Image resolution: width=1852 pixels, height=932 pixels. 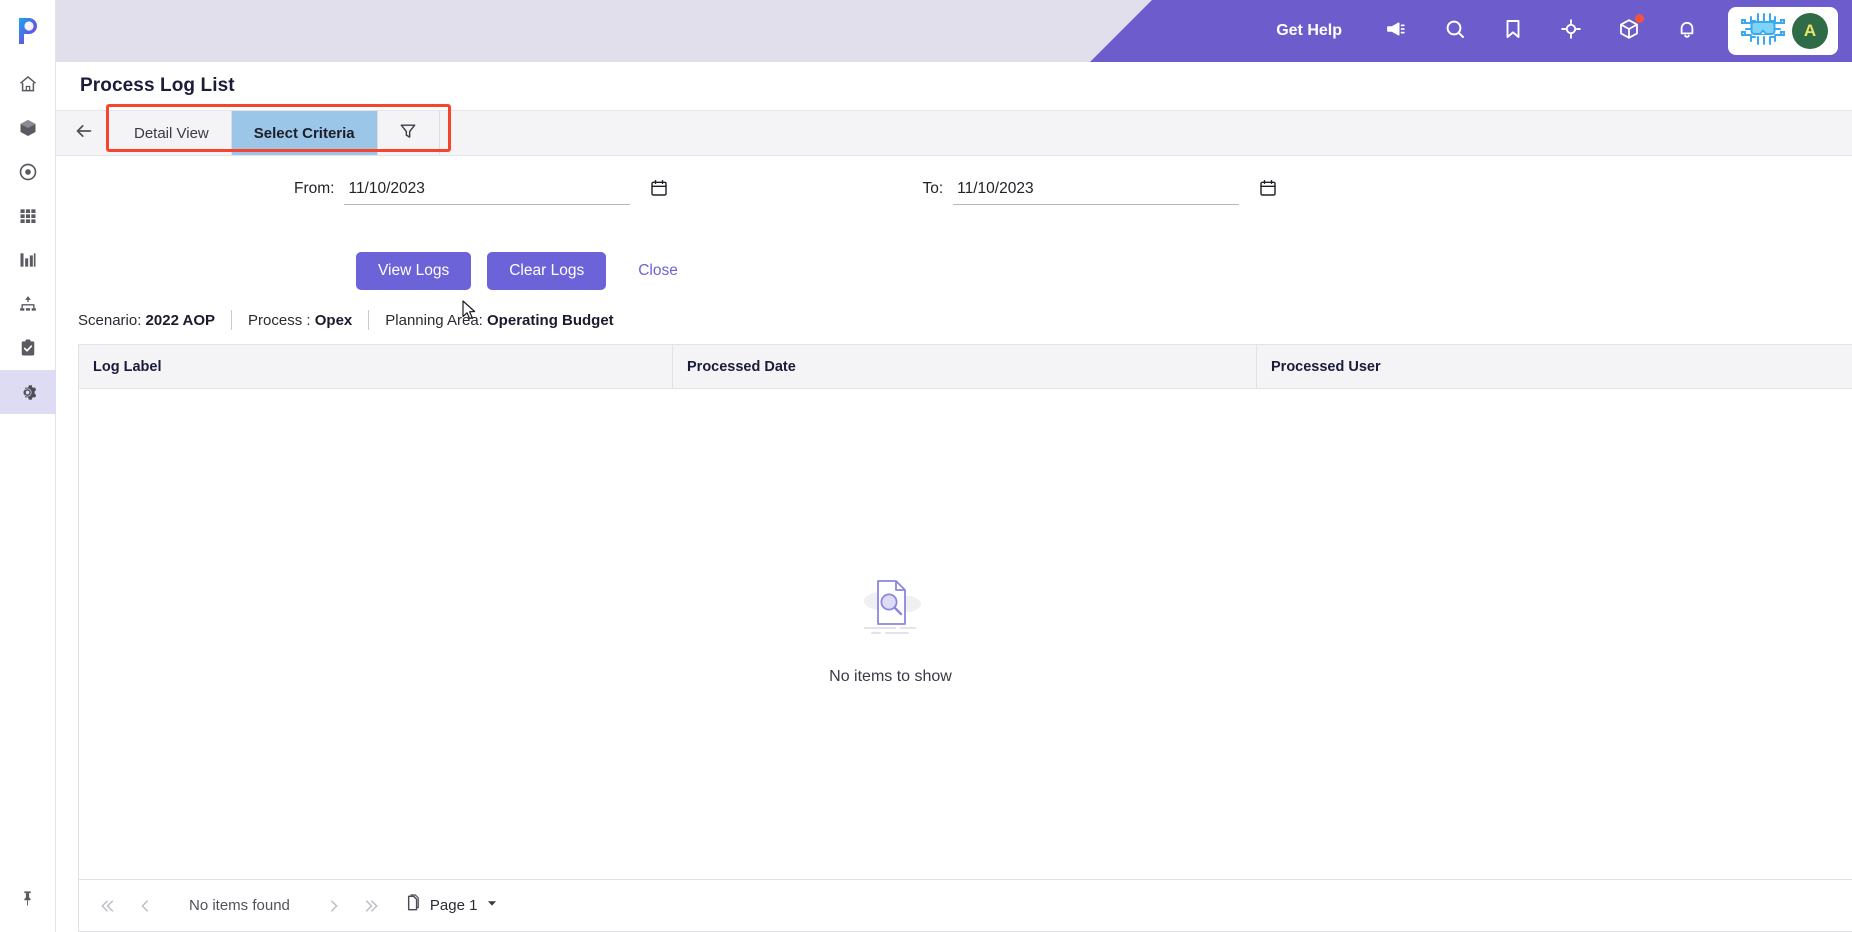 What do you see at coordinates (1810, 31) in the screenshot?
I see `avatar: A` at bounding box center [1810, 31].